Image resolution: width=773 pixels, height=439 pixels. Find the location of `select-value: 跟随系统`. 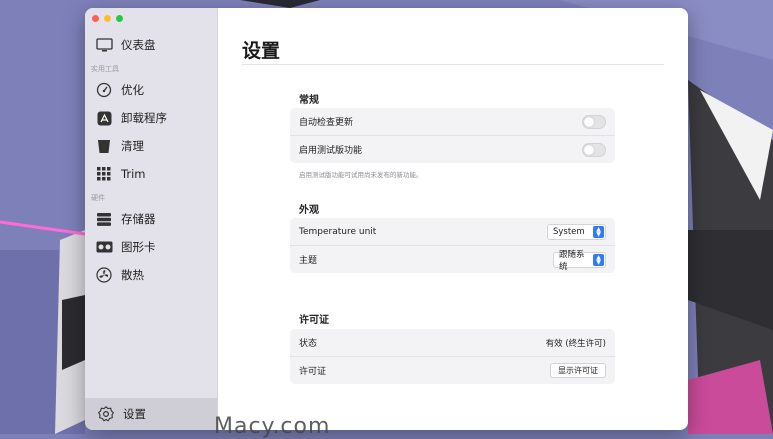

select-value: 跟随系统 is located at coordinates (572, 260).